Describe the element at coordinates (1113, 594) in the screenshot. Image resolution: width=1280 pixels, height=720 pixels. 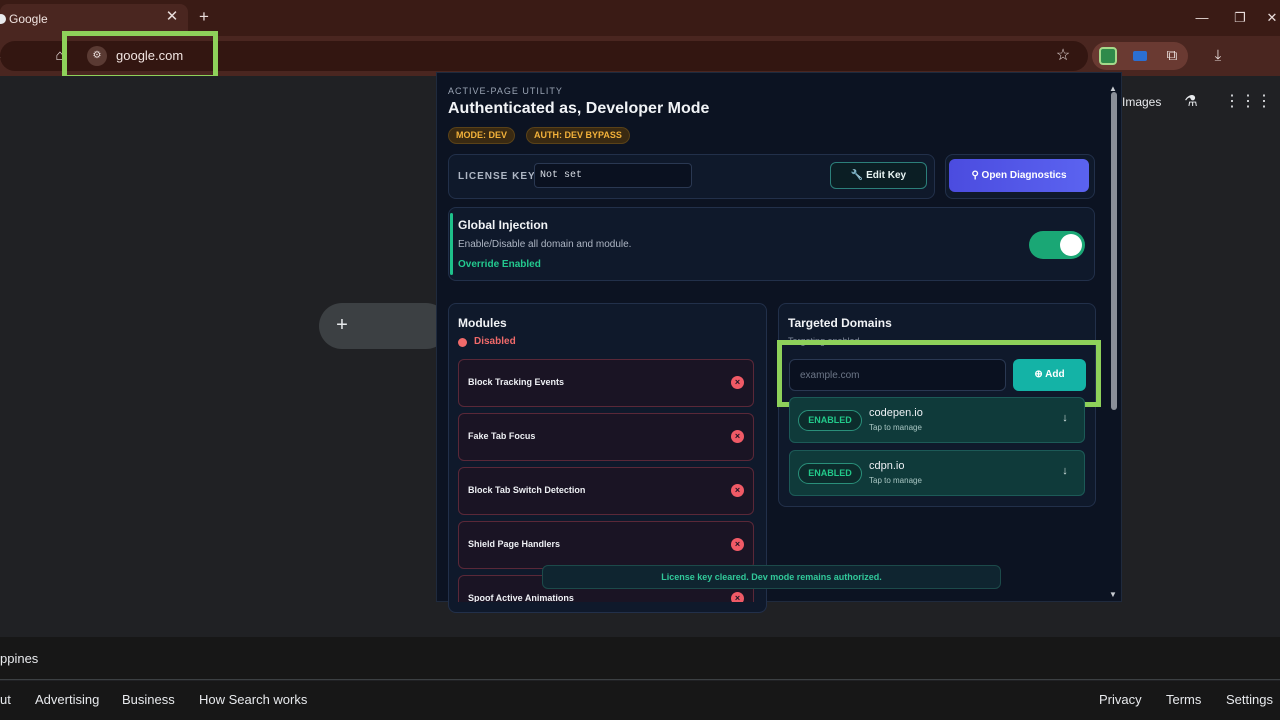
I see `scroll-down-icon: ▼` at that location.